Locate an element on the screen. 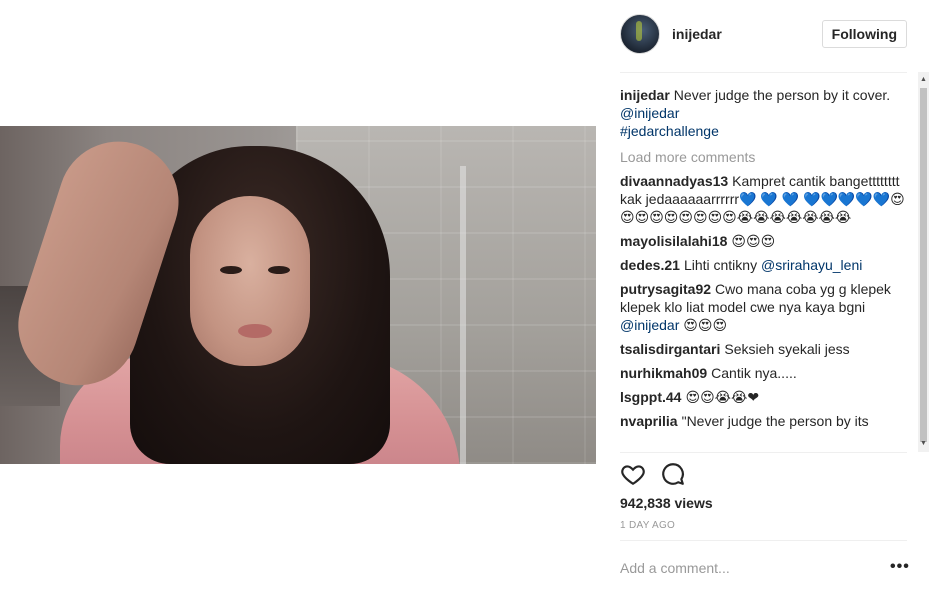 This screenshot has height=590, width=929. post-username: inijedar is located at coordinates (697, 34).